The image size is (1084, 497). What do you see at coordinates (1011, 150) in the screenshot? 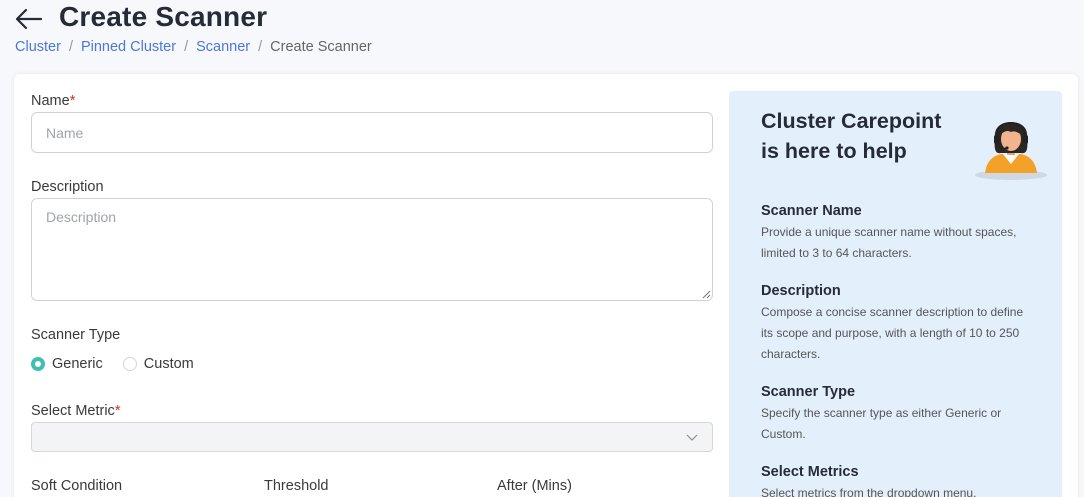
I see `support-agent-icon` at bounding box center [1011, 150].